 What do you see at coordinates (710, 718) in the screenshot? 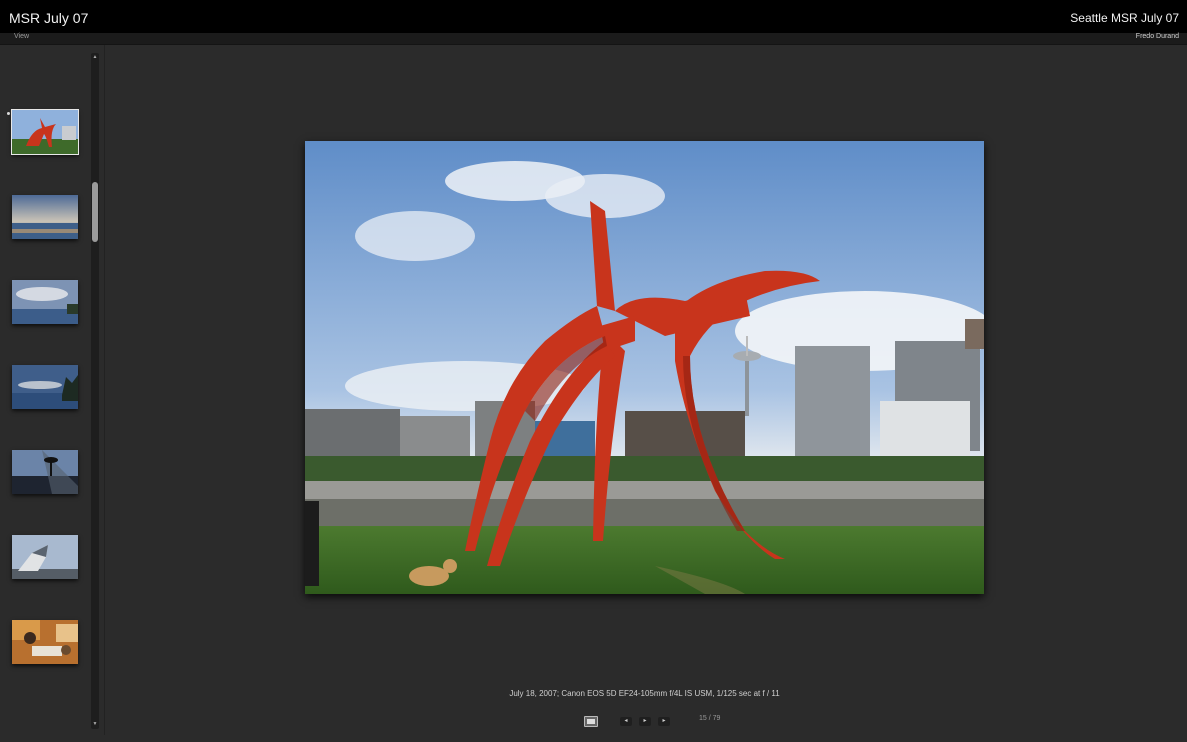
I see `photo-counter: 15 / 79` at bounding box center [710, 718].